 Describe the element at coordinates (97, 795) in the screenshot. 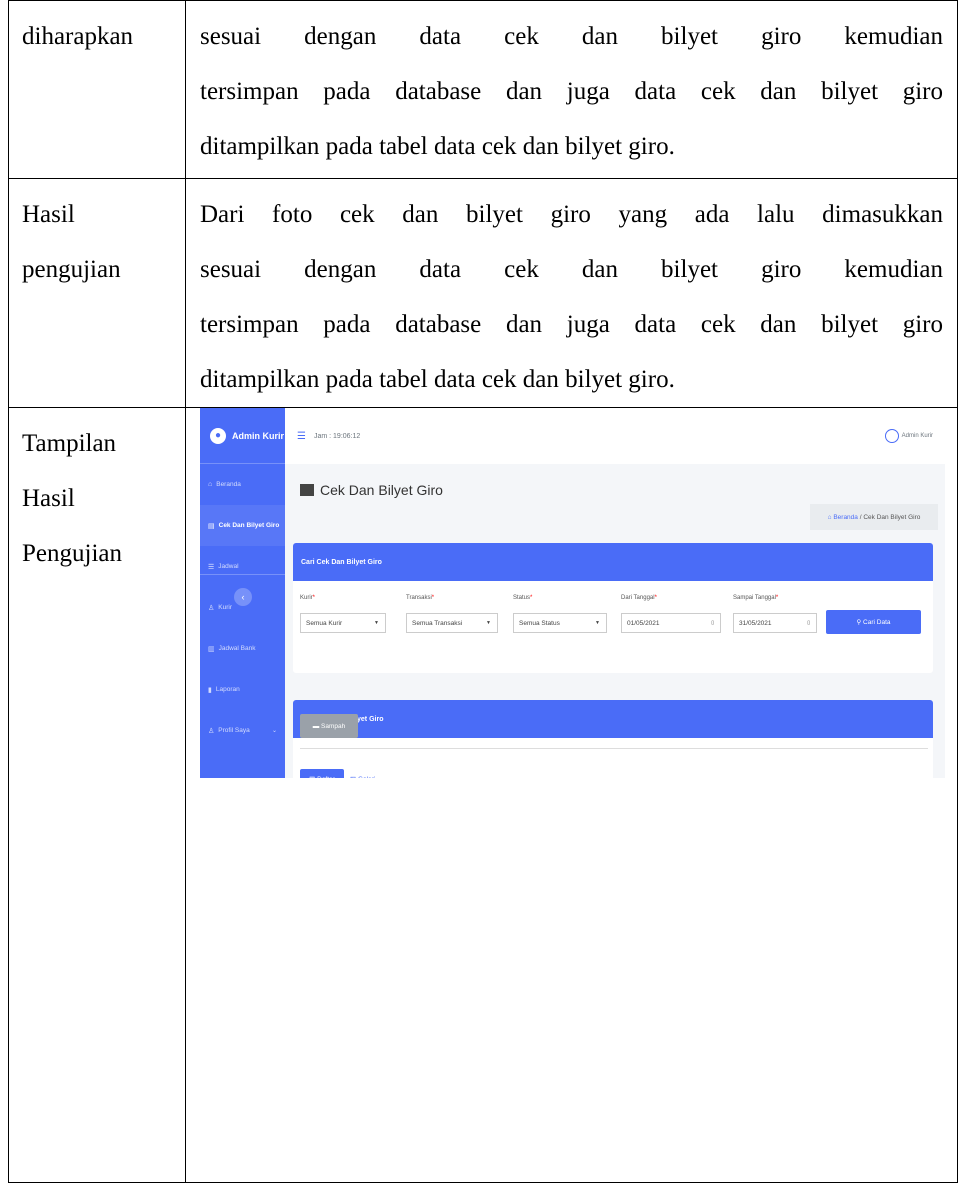

I see `row-label: Tampilan Hasil Pengujian` at that location.